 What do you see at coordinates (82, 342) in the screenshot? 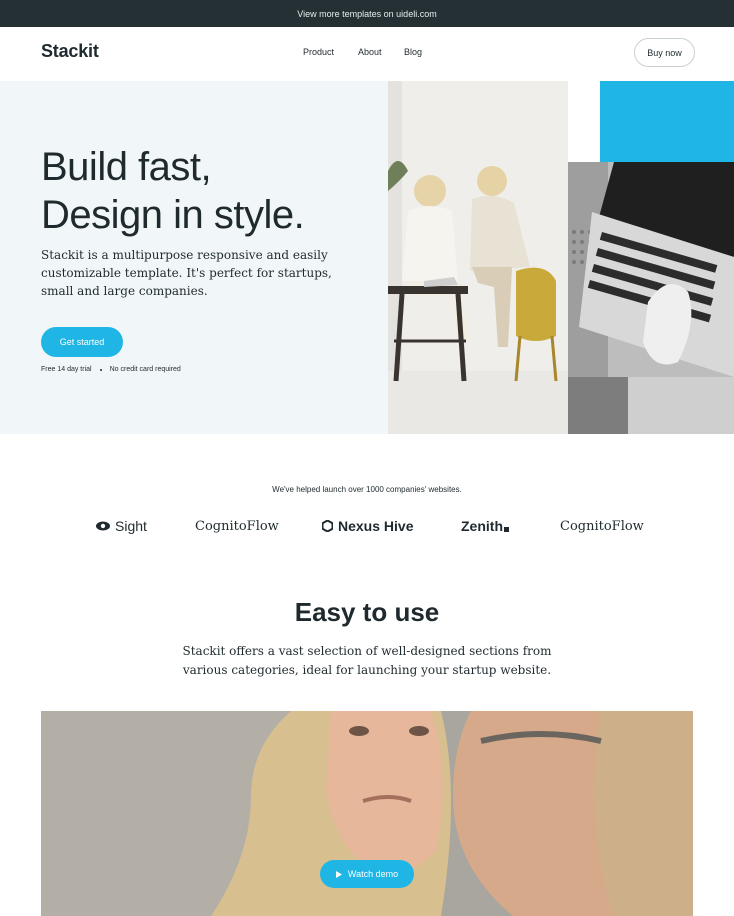
I see `get-started-button: Get started` at bounding box center [82, 342].